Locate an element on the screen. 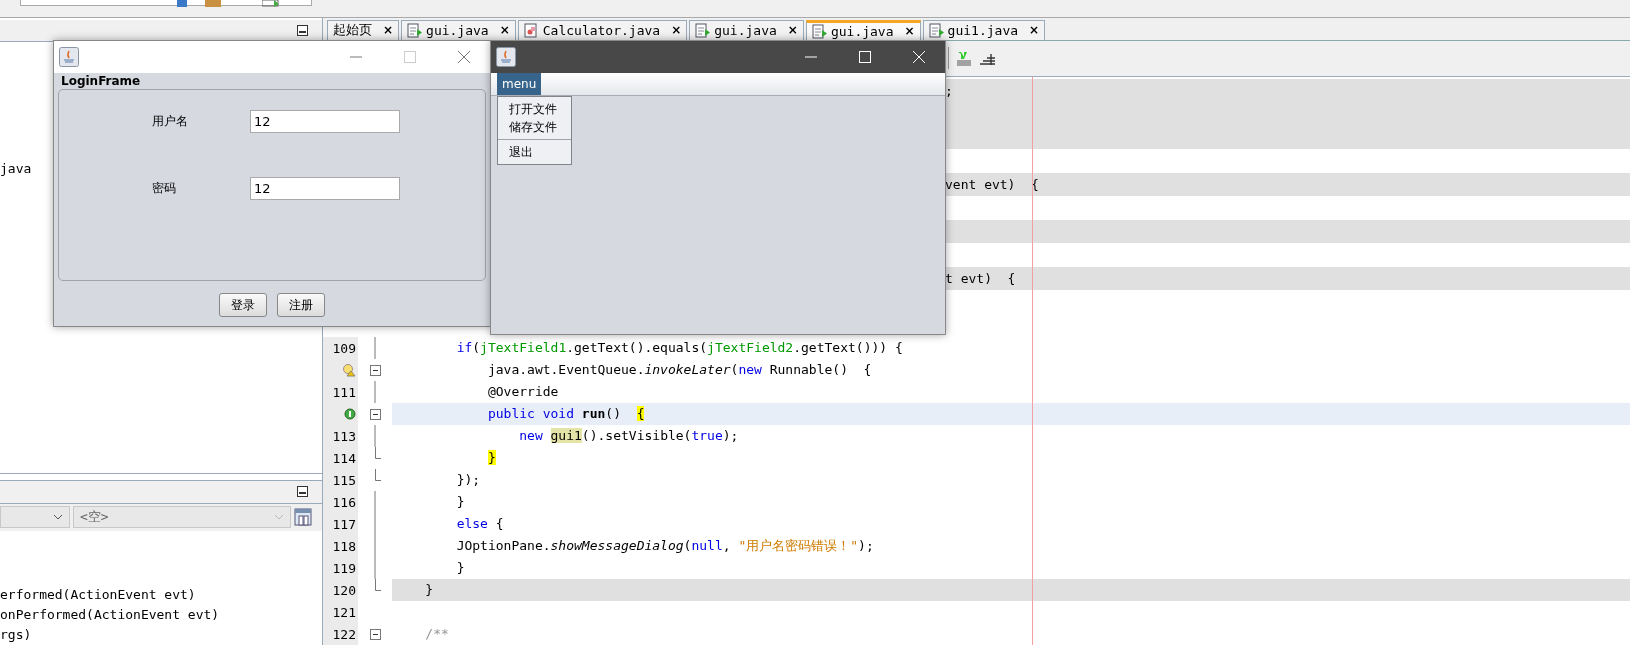 This screenshot has height=645, width=1630. field-label: 用户名 is located at coordinates (170, 121).